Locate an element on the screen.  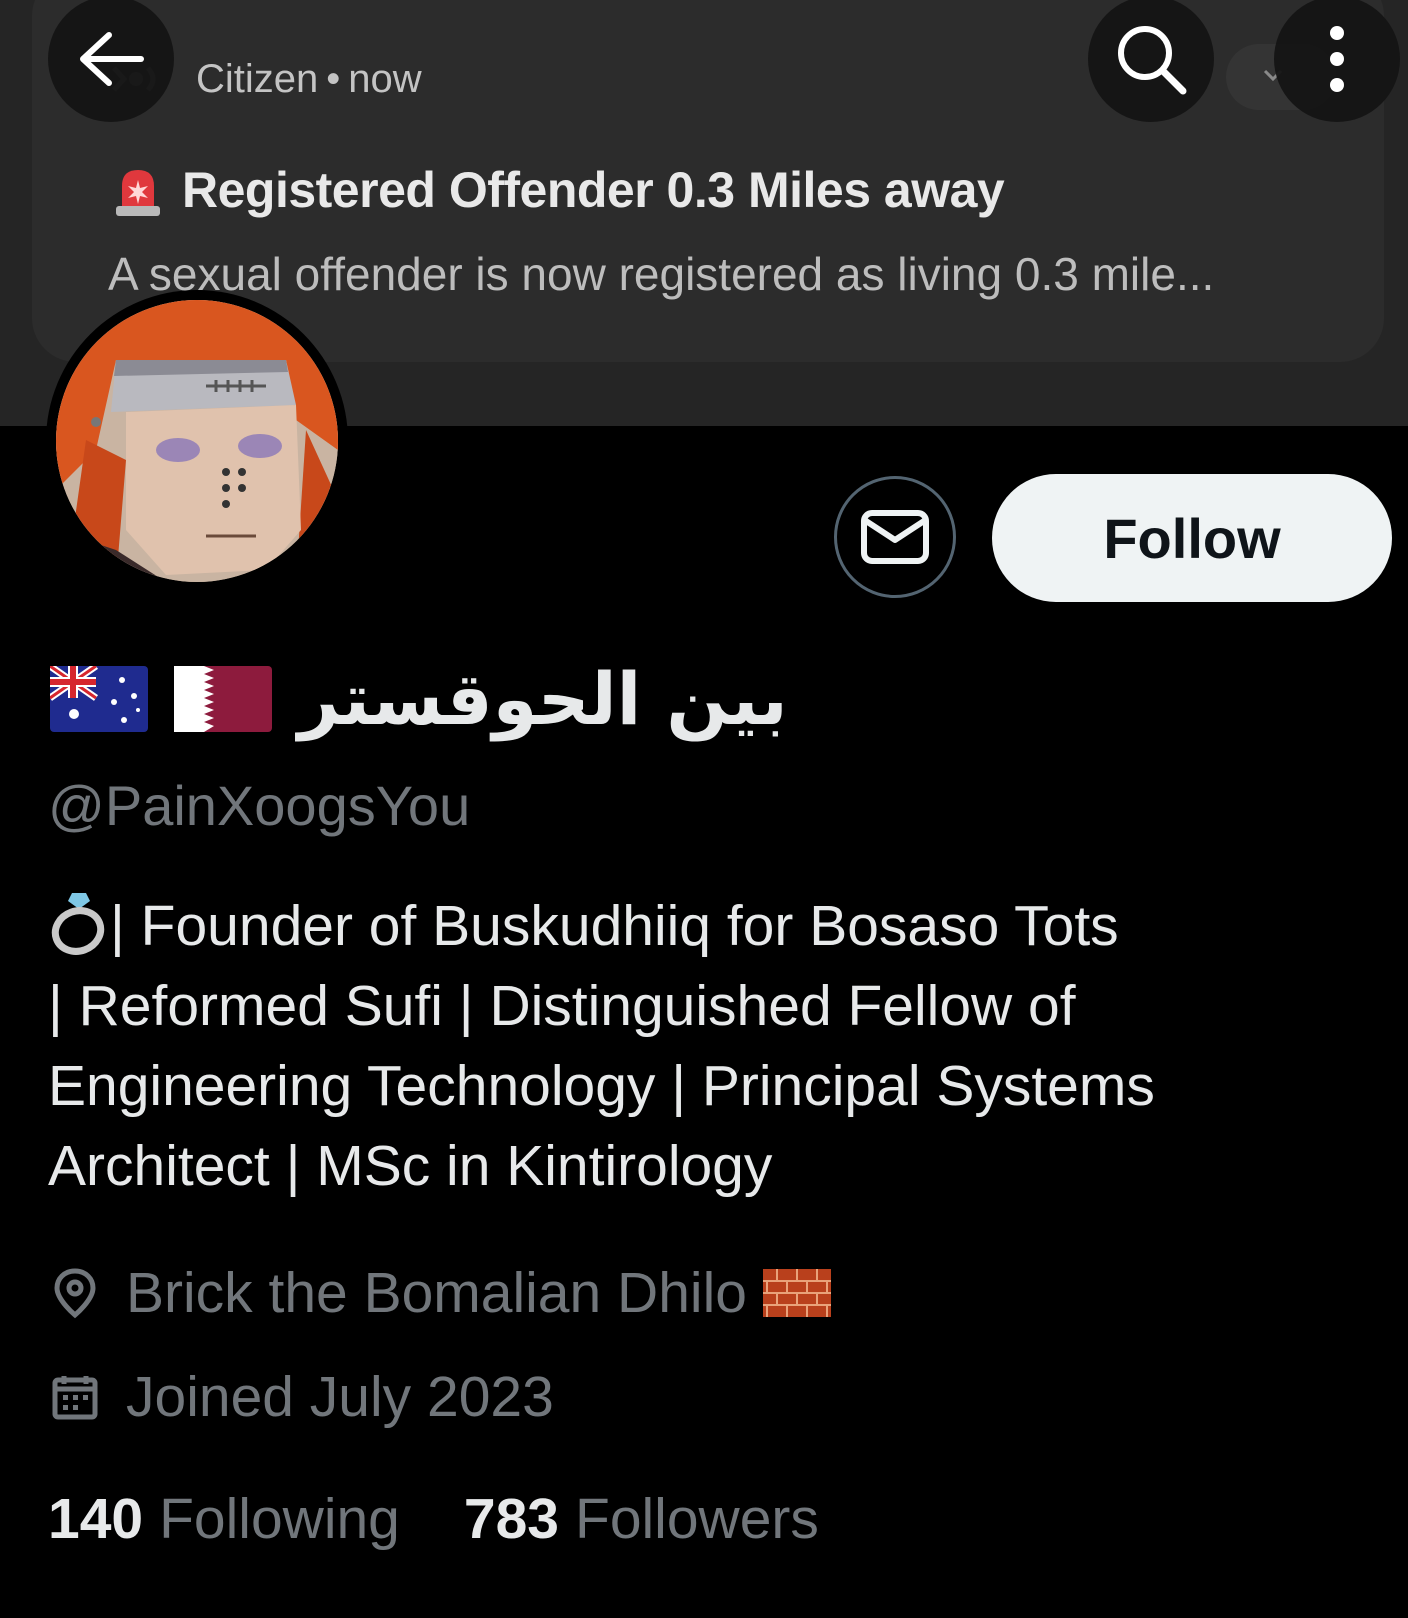
avatar is located at coordinates (197, 441).